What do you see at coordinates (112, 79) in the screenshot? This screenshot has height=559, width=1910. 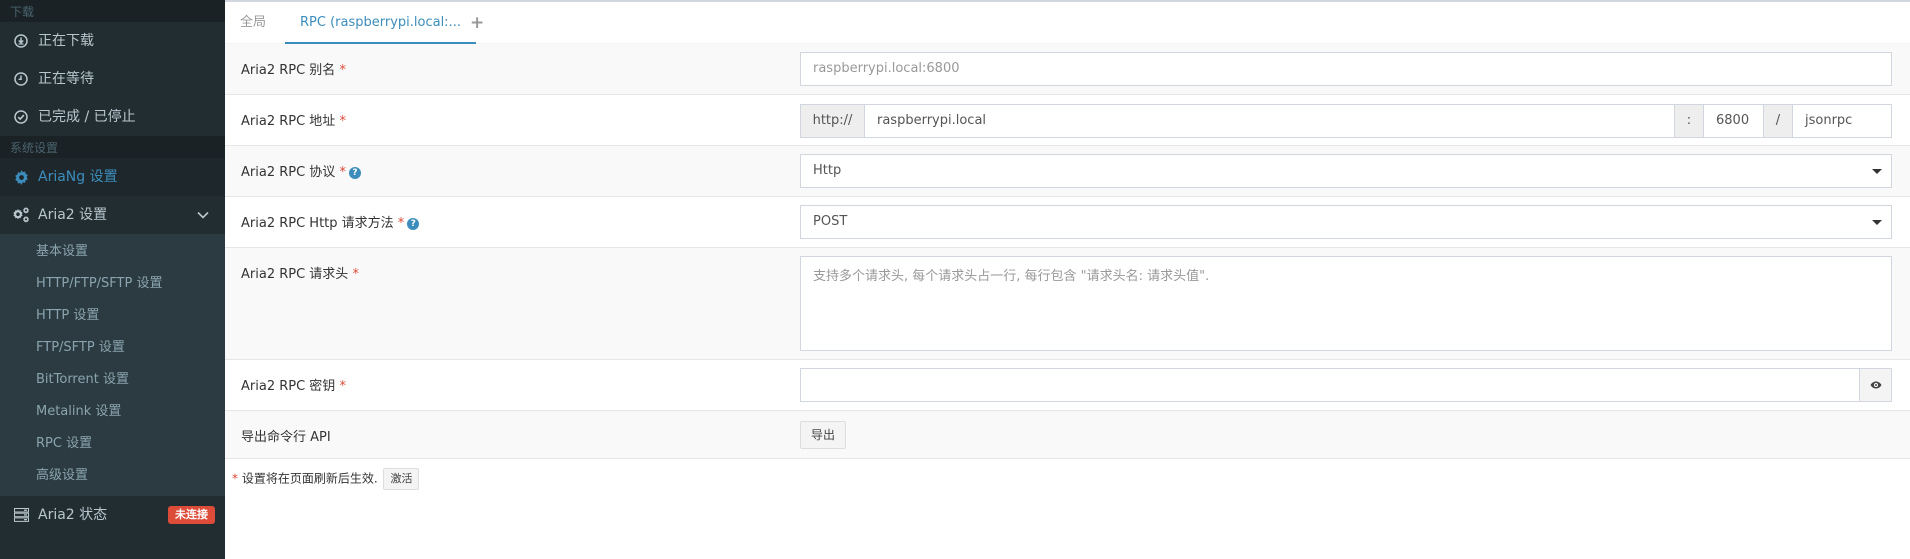 I see `sidebar-item-waiting: 正在等待` at bounding box center [112, 79].